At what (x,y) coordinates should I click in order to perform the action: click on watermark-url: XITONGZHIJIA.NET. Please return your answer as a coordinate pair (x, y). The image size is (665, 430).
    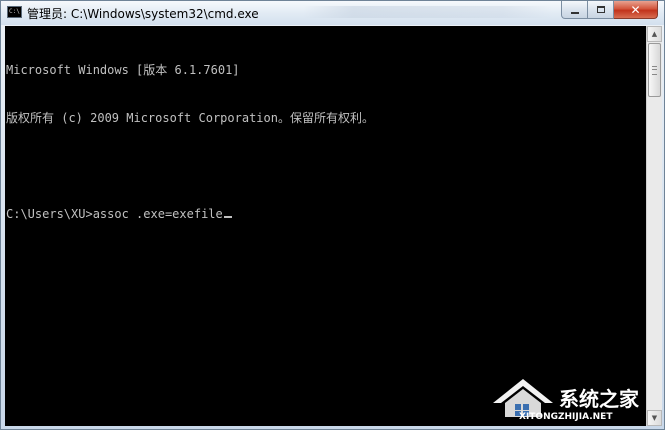
    Looking at the image, I should click on (566, 417).